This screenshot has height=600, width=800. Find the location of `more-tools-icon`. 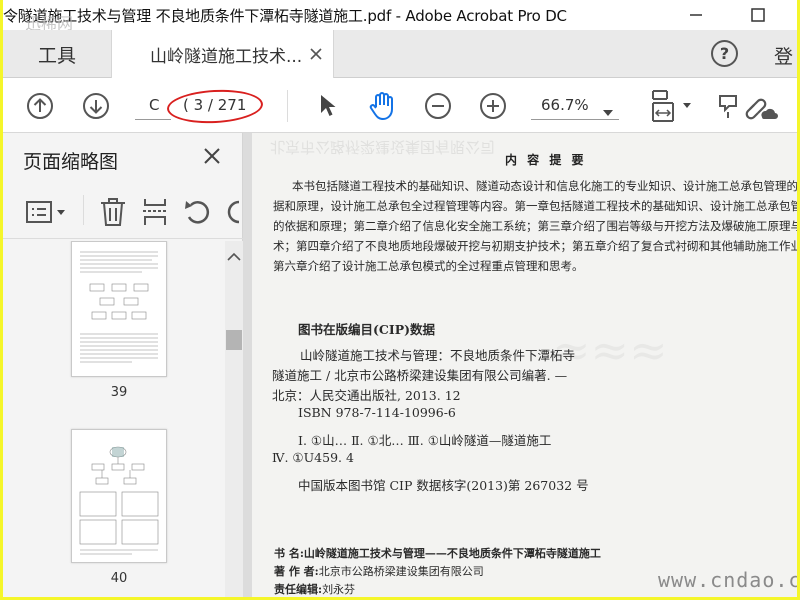

more-tools-icon is located at coordinates (234, 212).